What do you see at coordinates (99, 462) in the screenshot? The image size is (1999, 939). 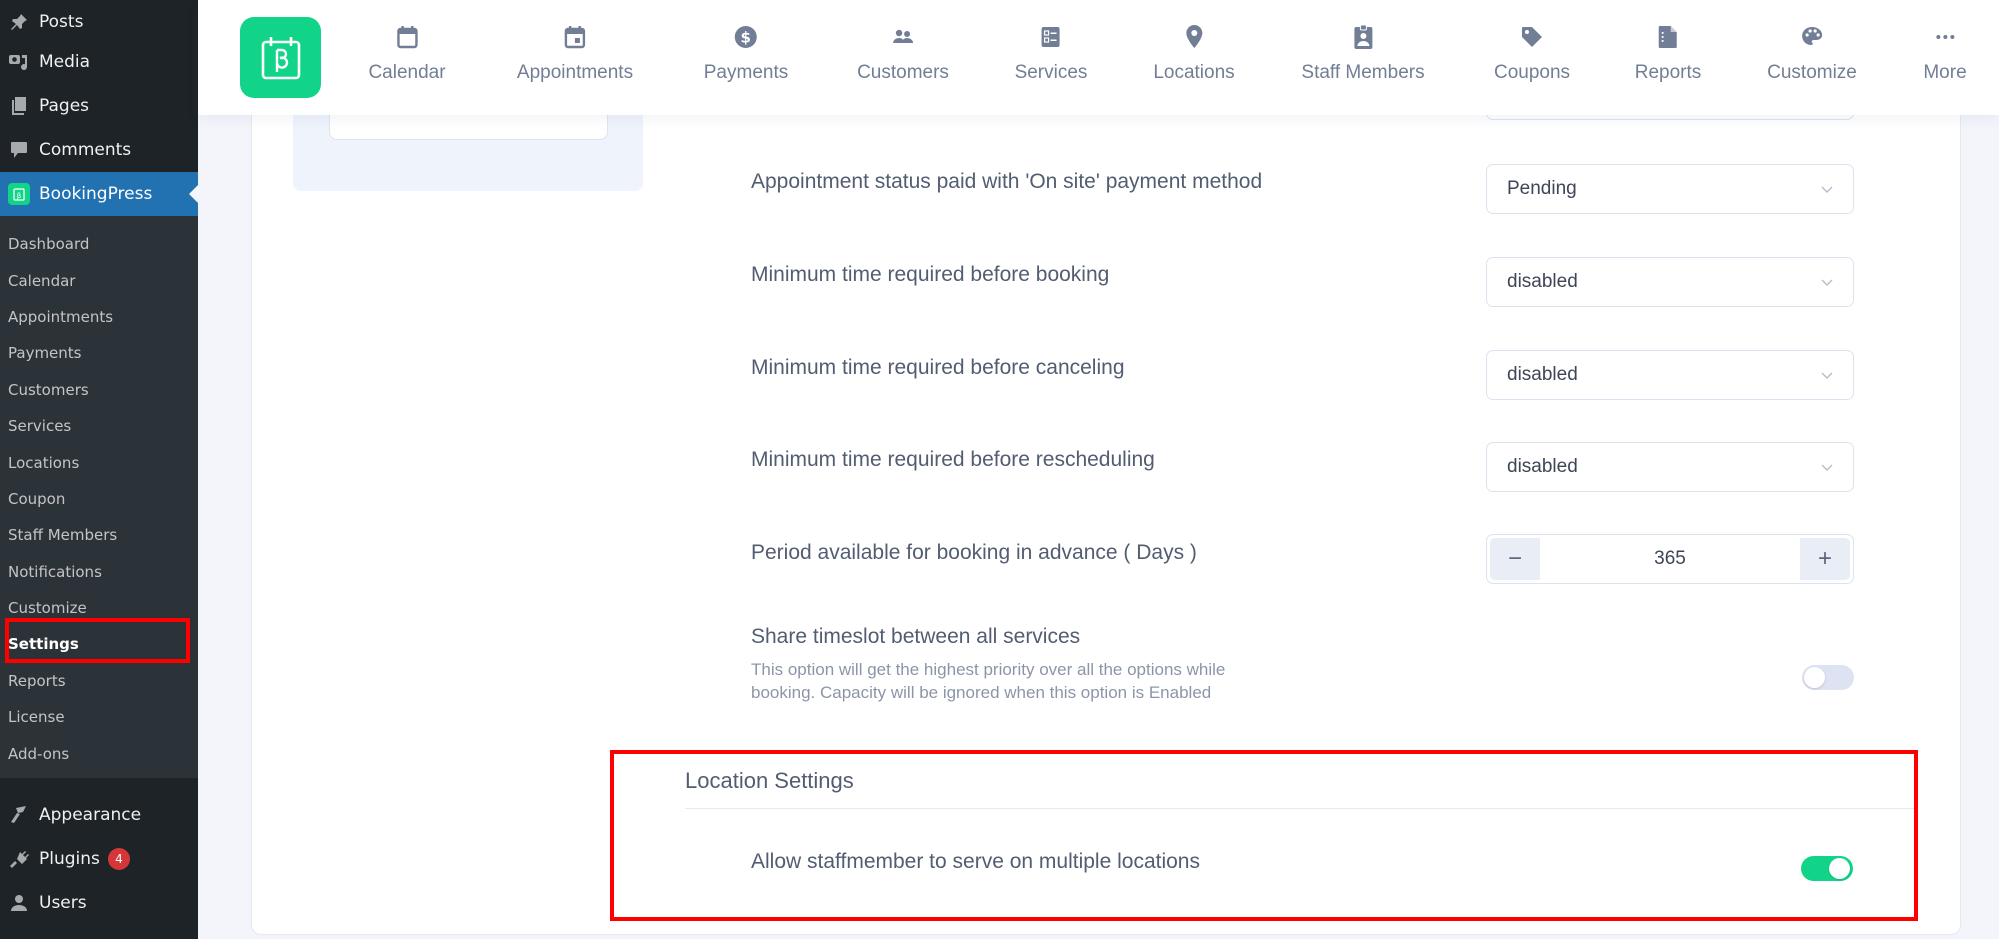 I see `submenu-item-locations: Locations` at bounding box center [99, 462].